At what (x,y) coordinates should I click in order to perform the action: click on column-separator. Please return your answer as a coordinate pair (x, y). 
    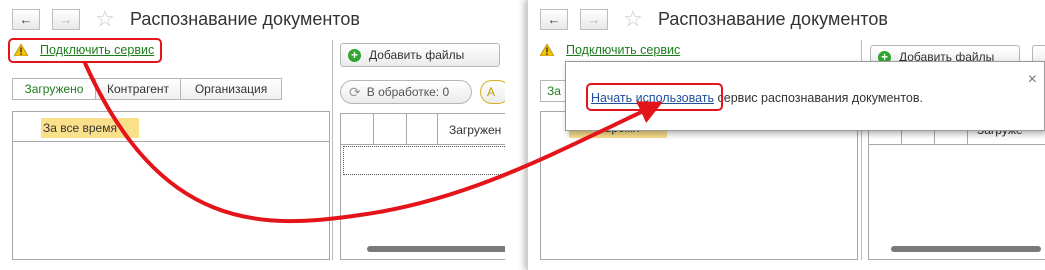
    Looking at the image, I should click on (332, 150).